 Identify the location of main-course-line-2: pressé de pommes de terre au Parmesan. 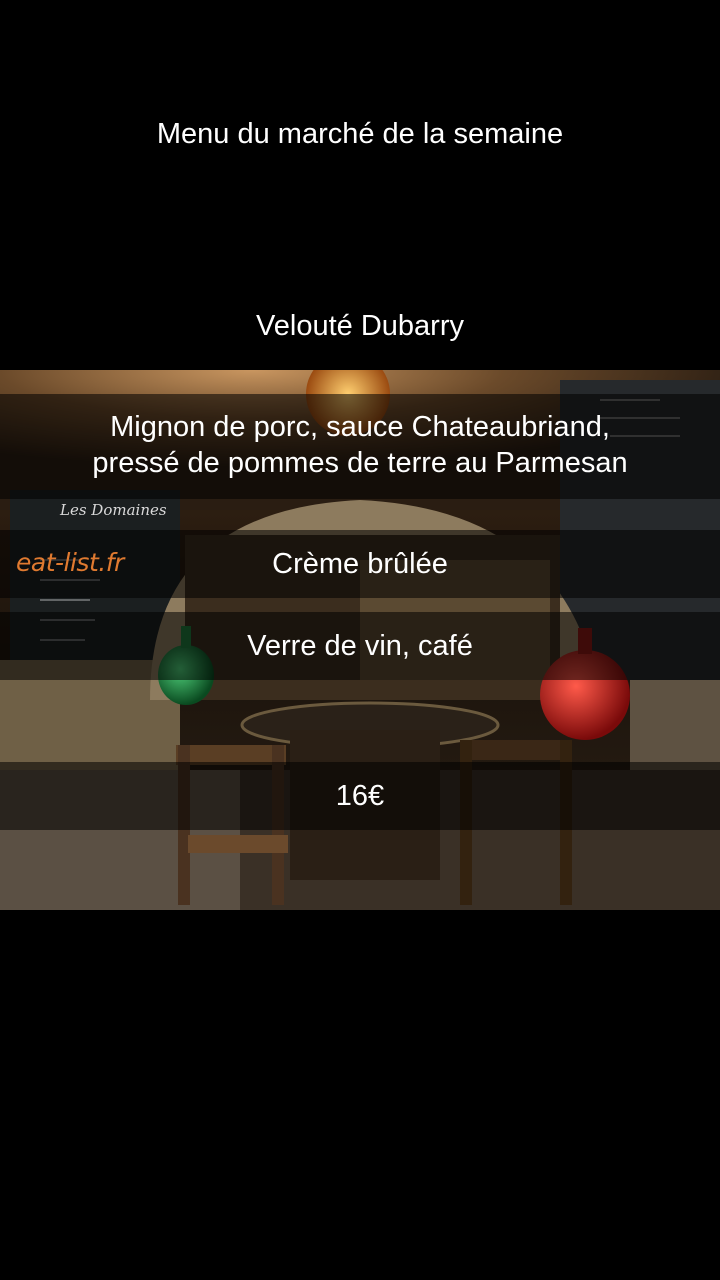
(360, 463).